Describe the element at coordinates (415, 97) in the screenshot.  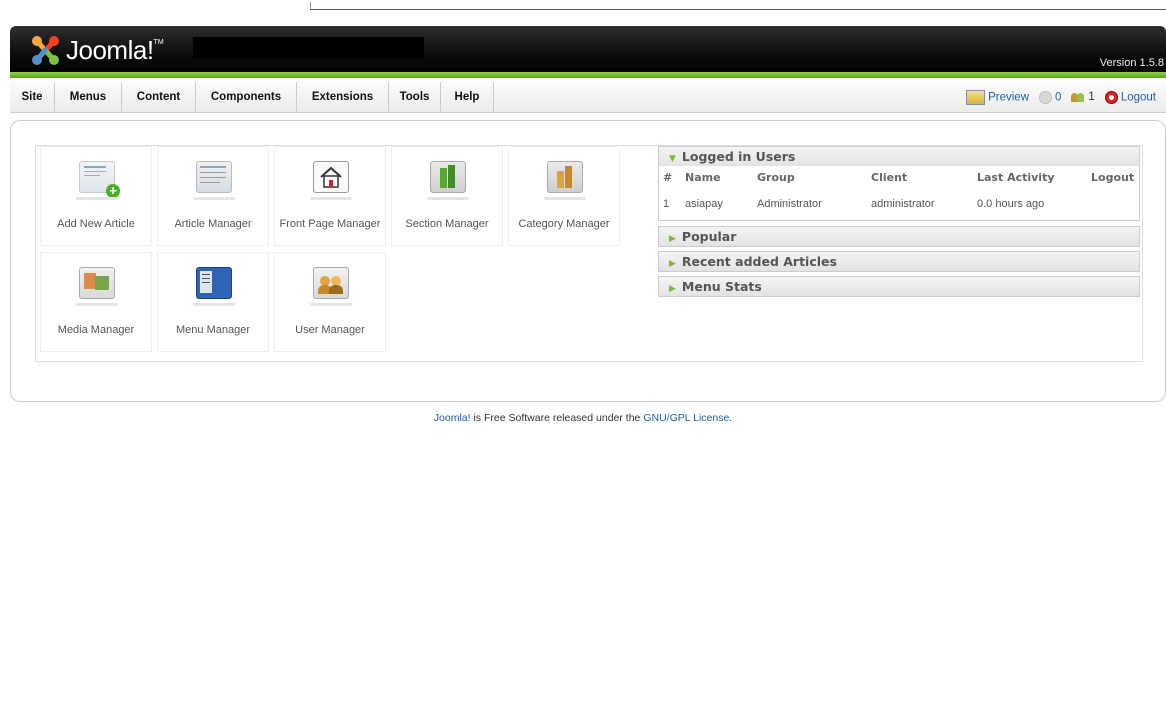
I see `menu-tools: Tools` at that location.